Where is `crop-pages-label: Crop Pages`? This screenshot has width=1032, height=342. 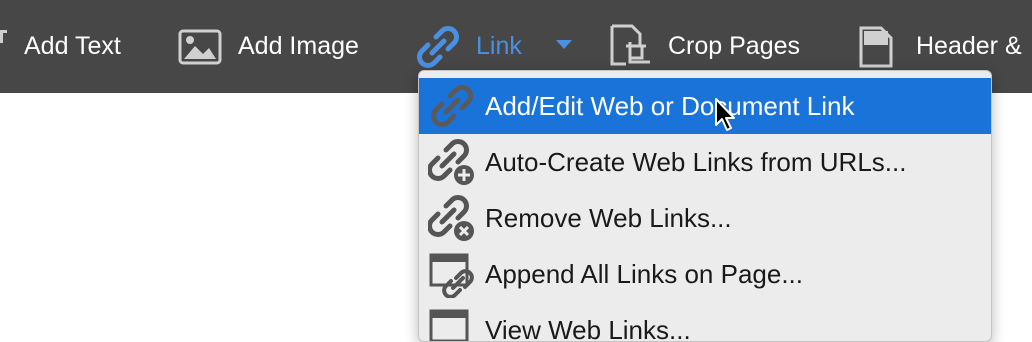 crop-pages-label: Crop Pages is located at coordinates (734, 46).